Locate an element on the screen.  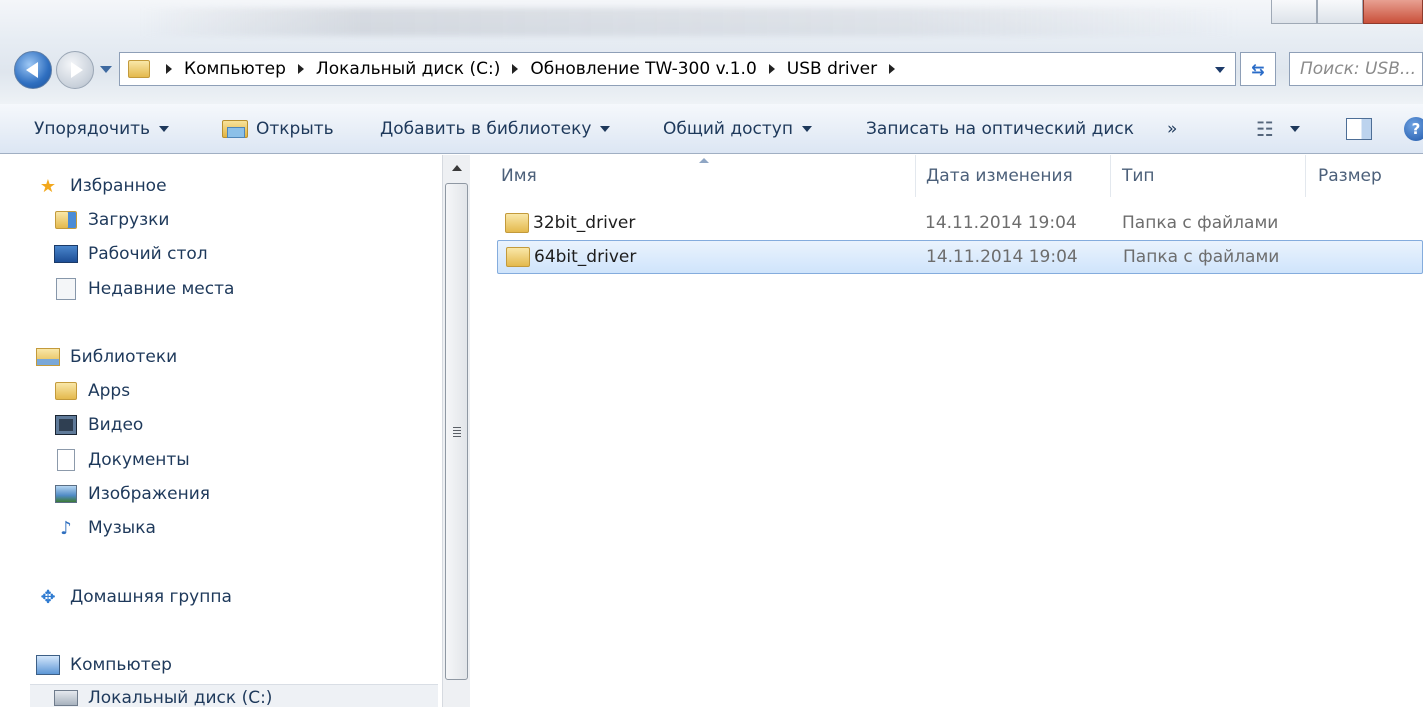
help-button: ? is located at coordinates (1413, 129).